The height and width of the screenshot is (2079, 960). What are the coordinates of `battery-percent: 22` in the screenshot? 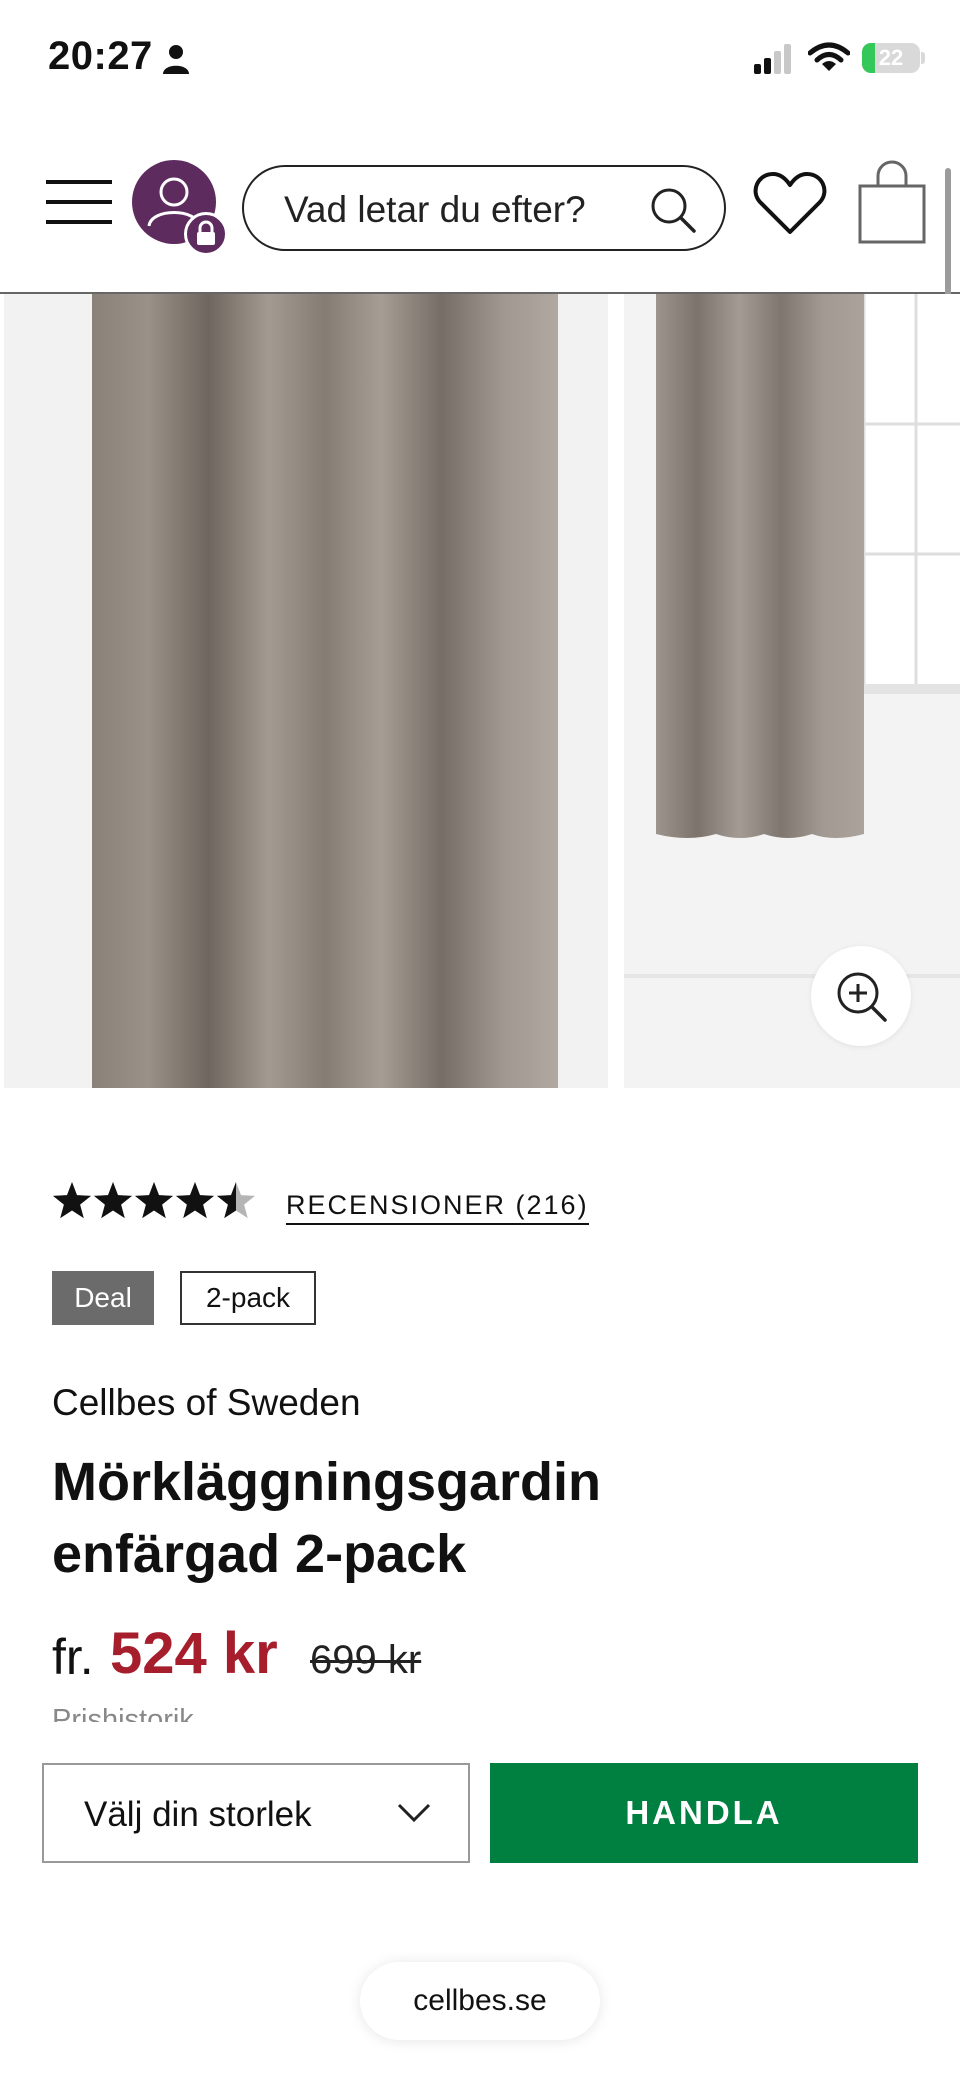 It's located at (891, 57).